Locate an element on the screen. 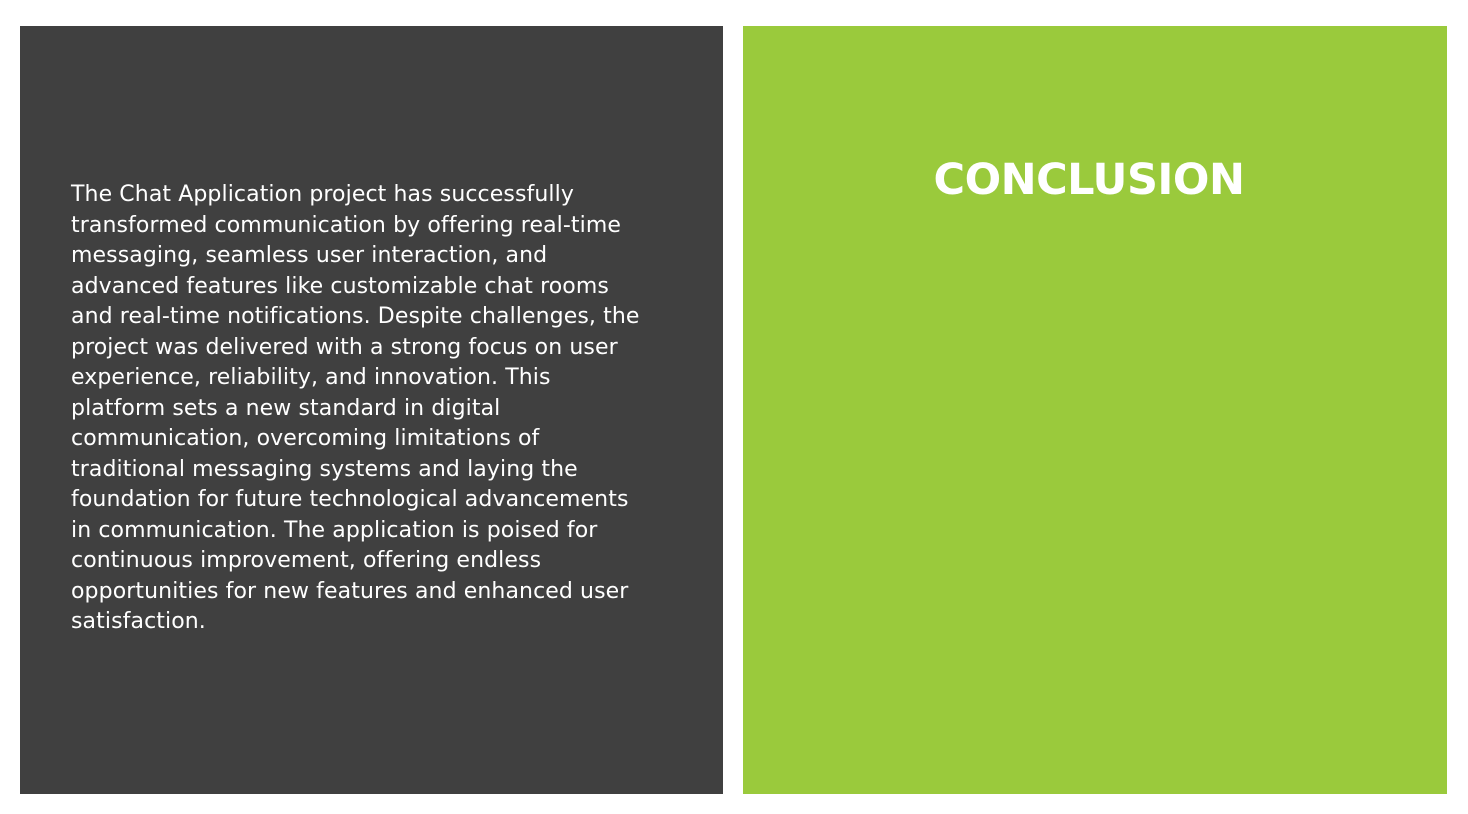  slide-title: CONCLUSION is located at coordinates (1089, 180).